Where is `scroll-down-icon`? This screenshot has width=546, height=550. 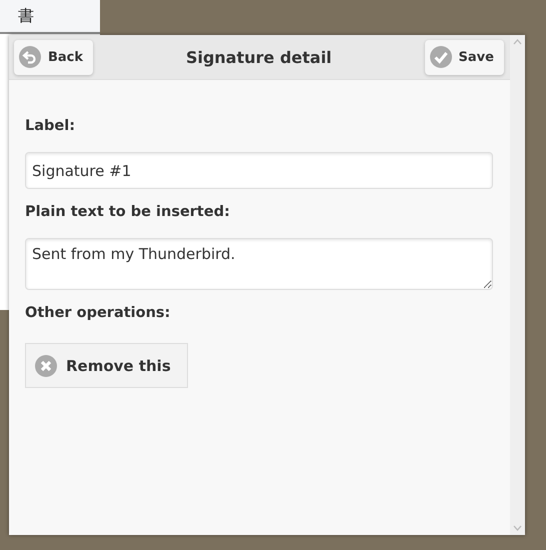
scroll-down-icon is located at coordinates (517, 528).